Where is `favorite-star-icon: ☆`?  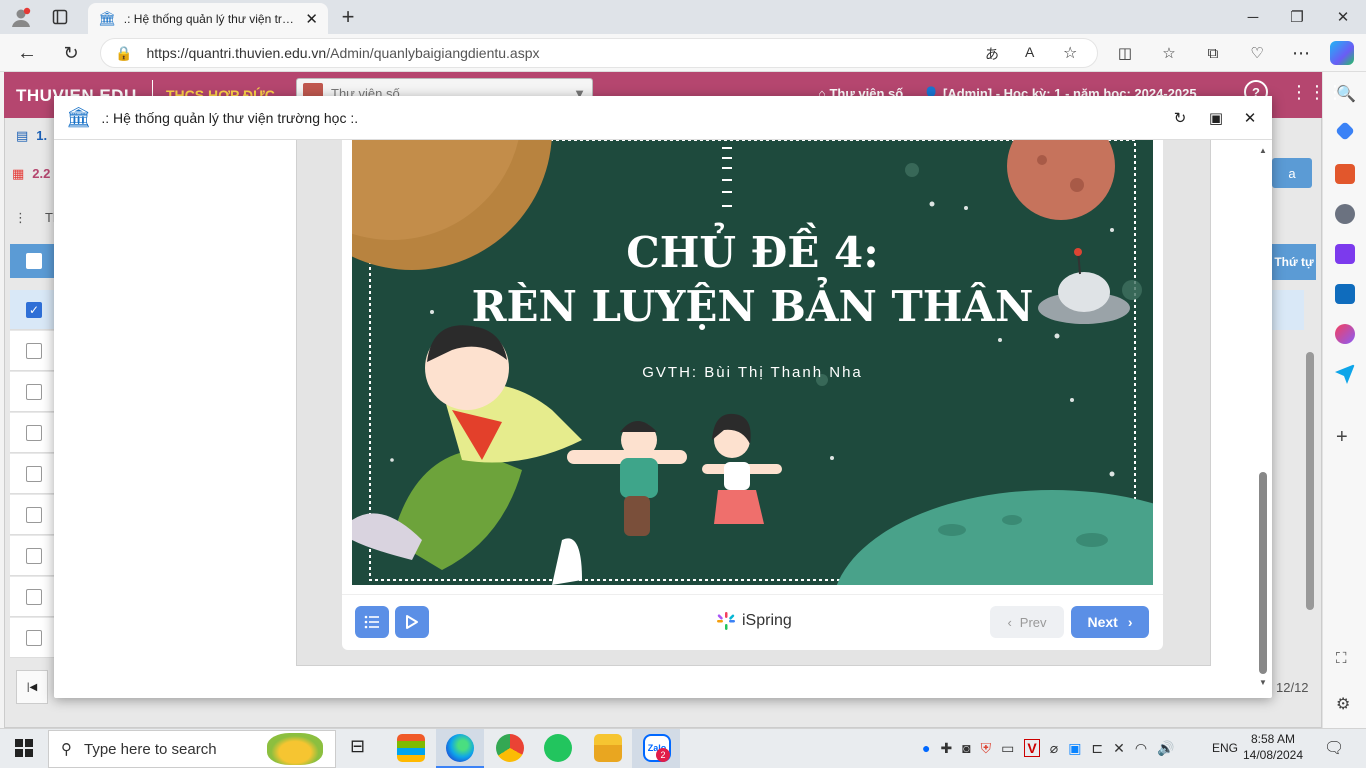
favorite-star-icon: ☆ is located at coordinates (1070, 53).